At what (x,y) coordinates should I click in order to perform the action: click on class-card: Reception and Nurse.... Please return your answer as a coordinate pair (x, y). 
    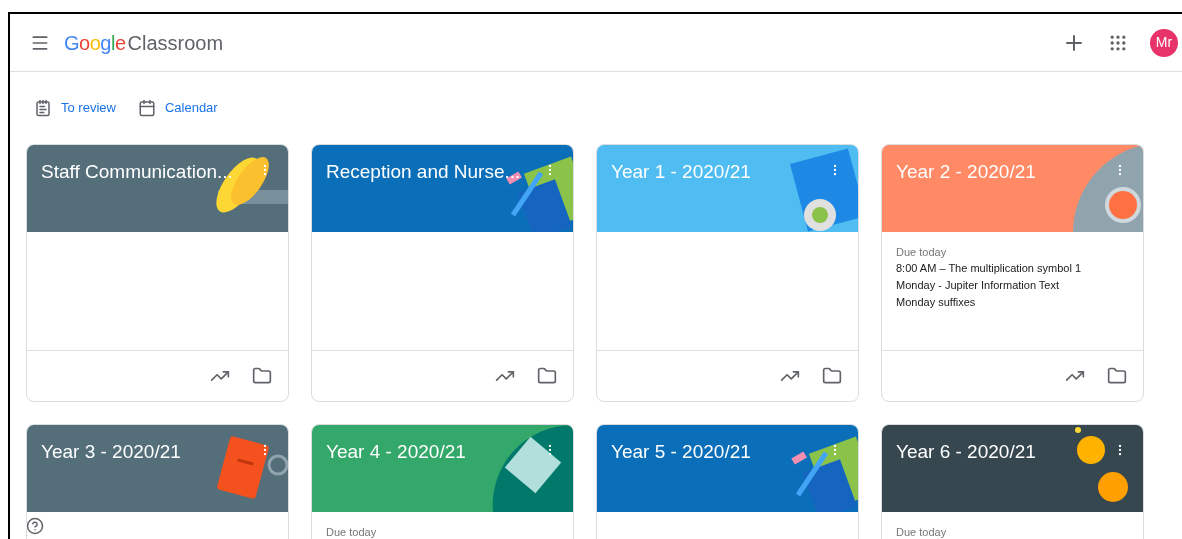
    Looking at the image, I should click on (442, 273).